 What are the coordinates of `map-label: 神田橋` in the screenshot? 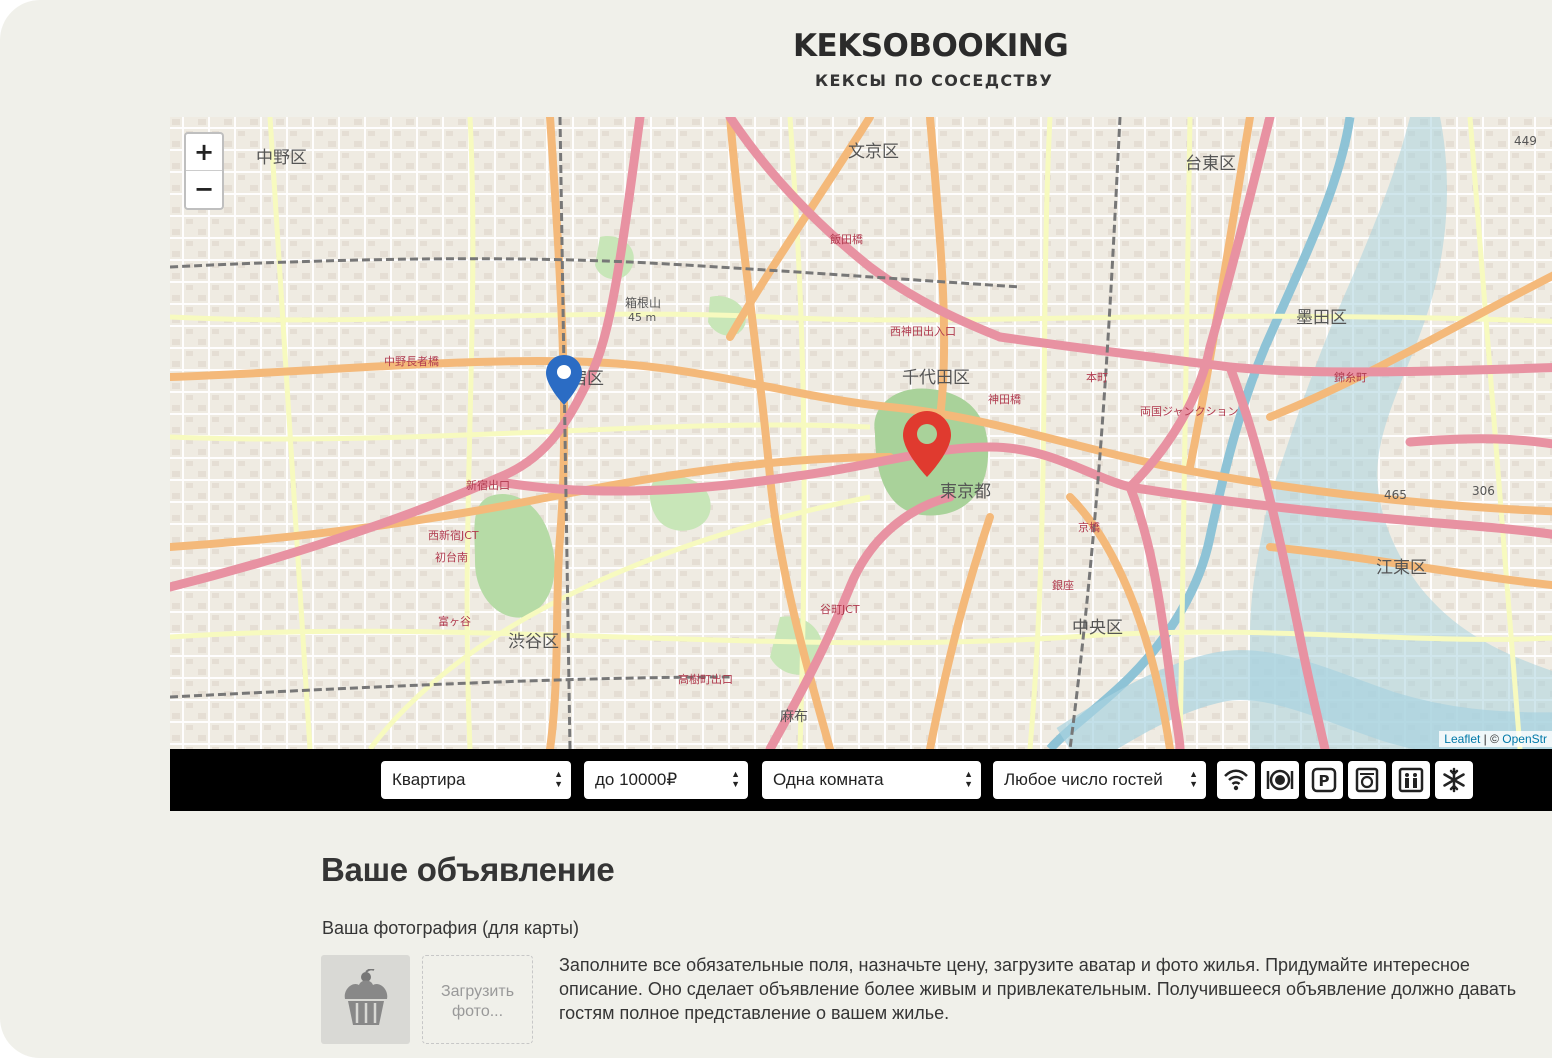 It's located at (1004, 399).